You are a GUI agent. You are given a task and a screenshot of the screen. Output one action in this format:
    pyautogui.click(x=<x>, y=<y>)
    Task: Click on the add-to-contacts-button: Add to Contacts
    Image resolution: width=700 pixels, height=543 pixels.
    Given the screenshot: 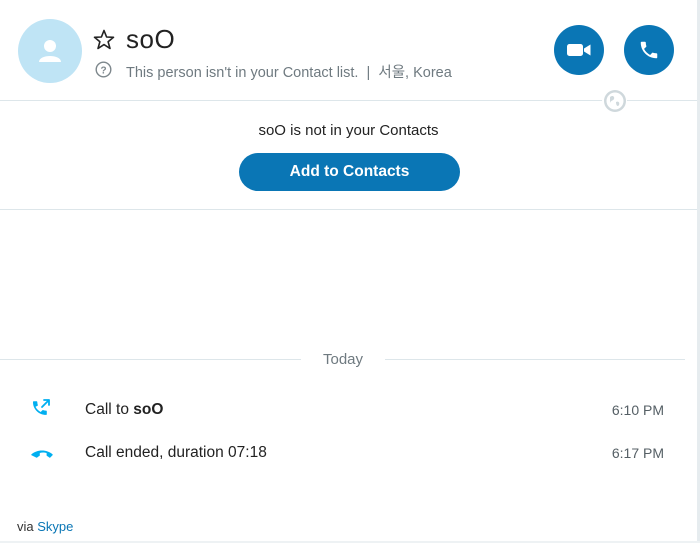 What is the action you would take?
    pyautogui.click(x=349, y=172)
    